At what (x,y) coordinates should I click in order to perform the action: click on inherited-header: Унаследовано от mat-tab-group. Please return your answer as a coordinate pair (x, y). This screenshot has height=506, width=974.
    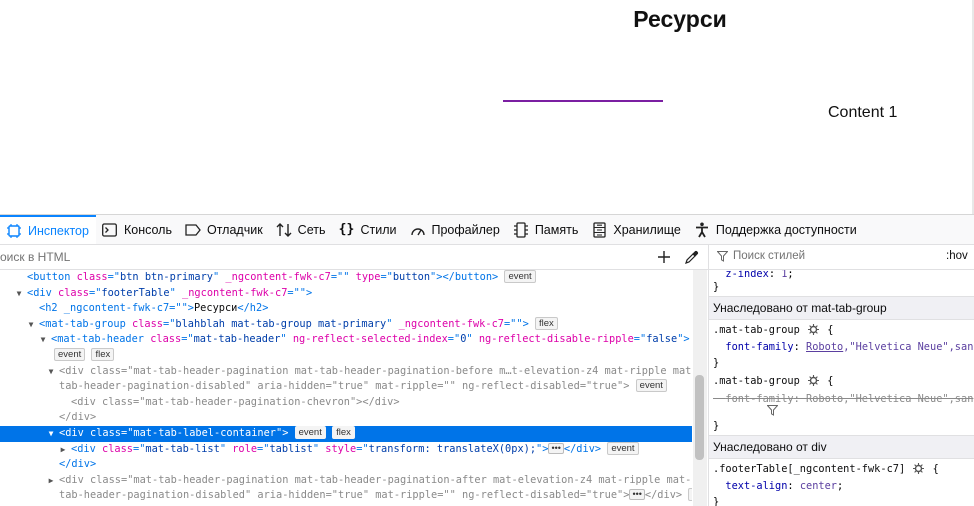
    Looking at the image, I should click on (841, 308).